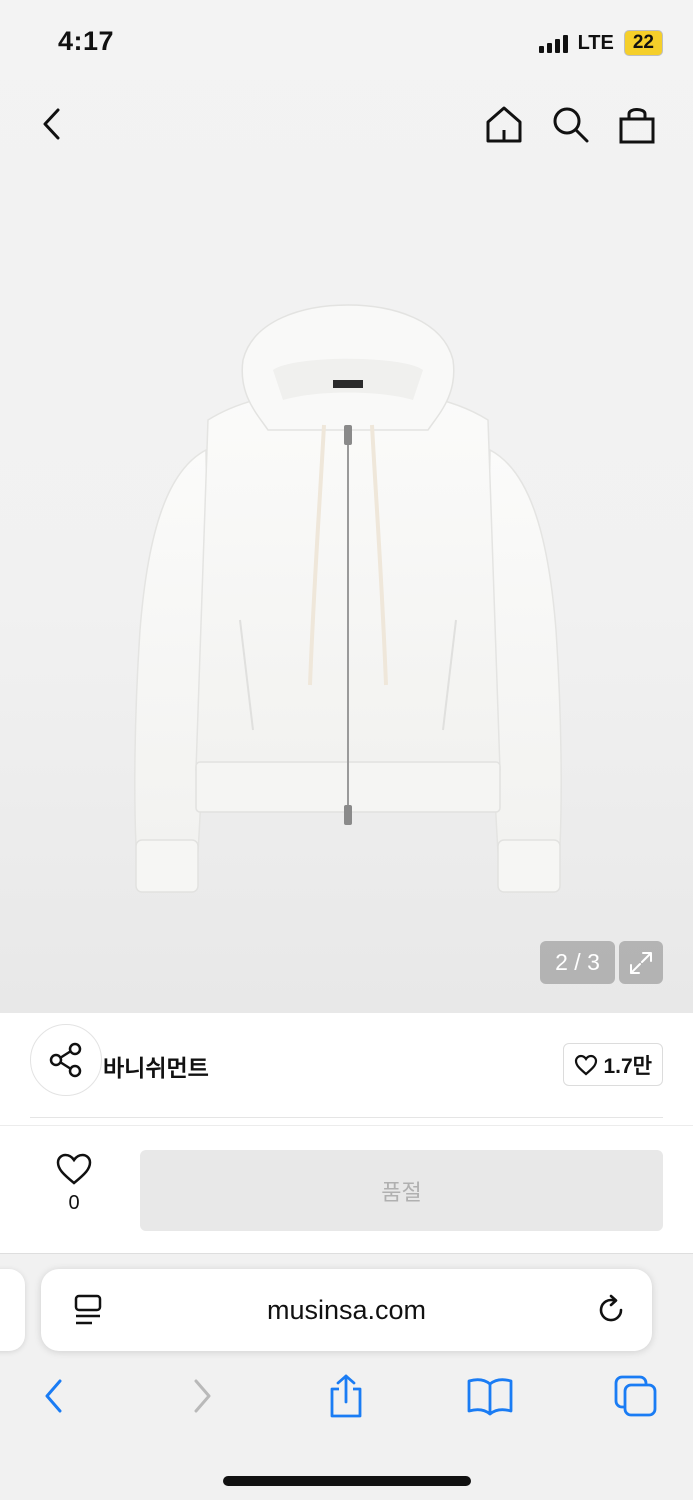 The width and height of the screenshot is (693, 1500). I want to click on home-button, so click(504, 124).